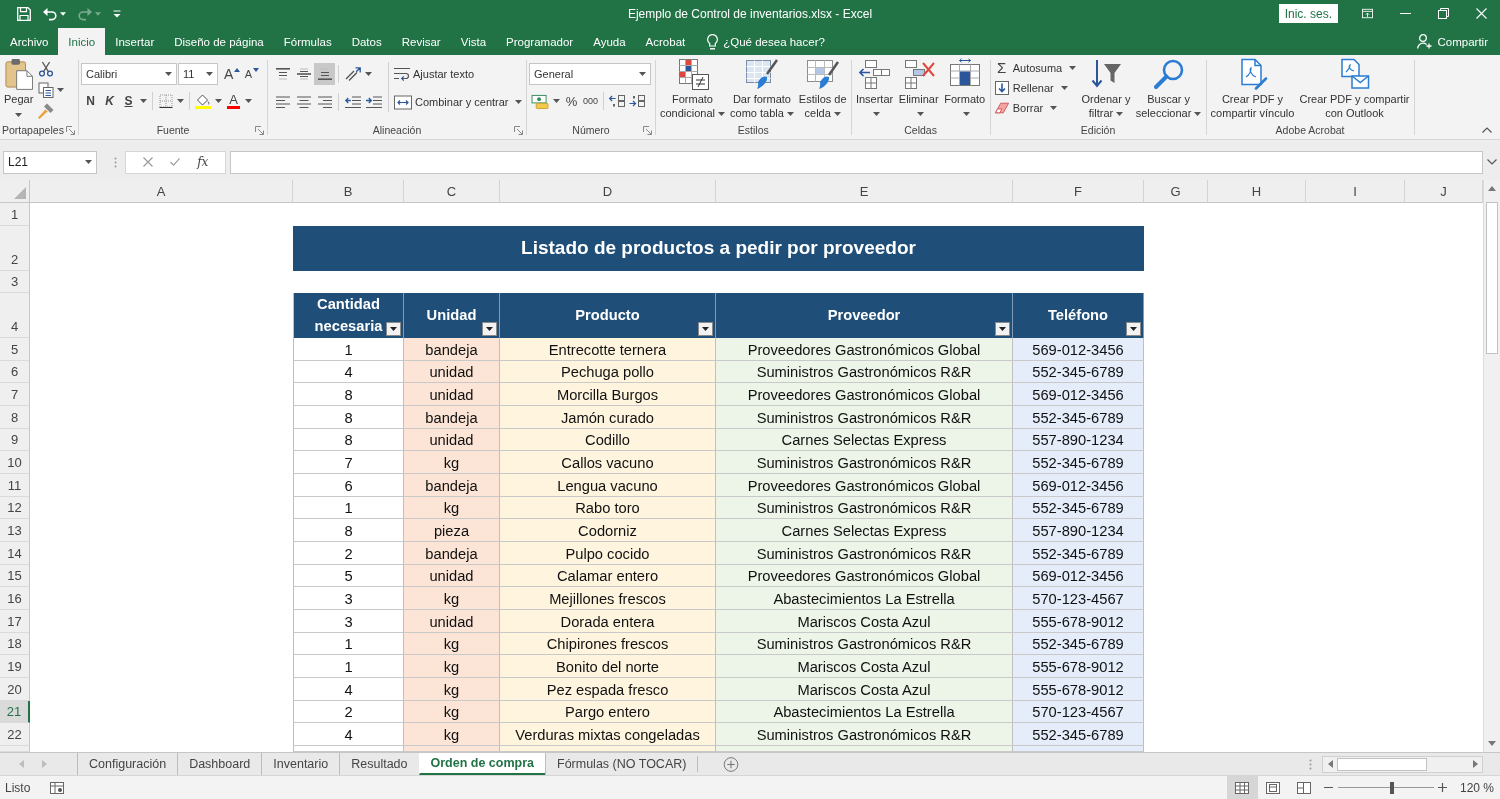 This screenshot has width=1500, height=799. What do you see at coordinates (15, 644) in the screenshot?
I see `row-header: 18` at bounding box center [15, 644].